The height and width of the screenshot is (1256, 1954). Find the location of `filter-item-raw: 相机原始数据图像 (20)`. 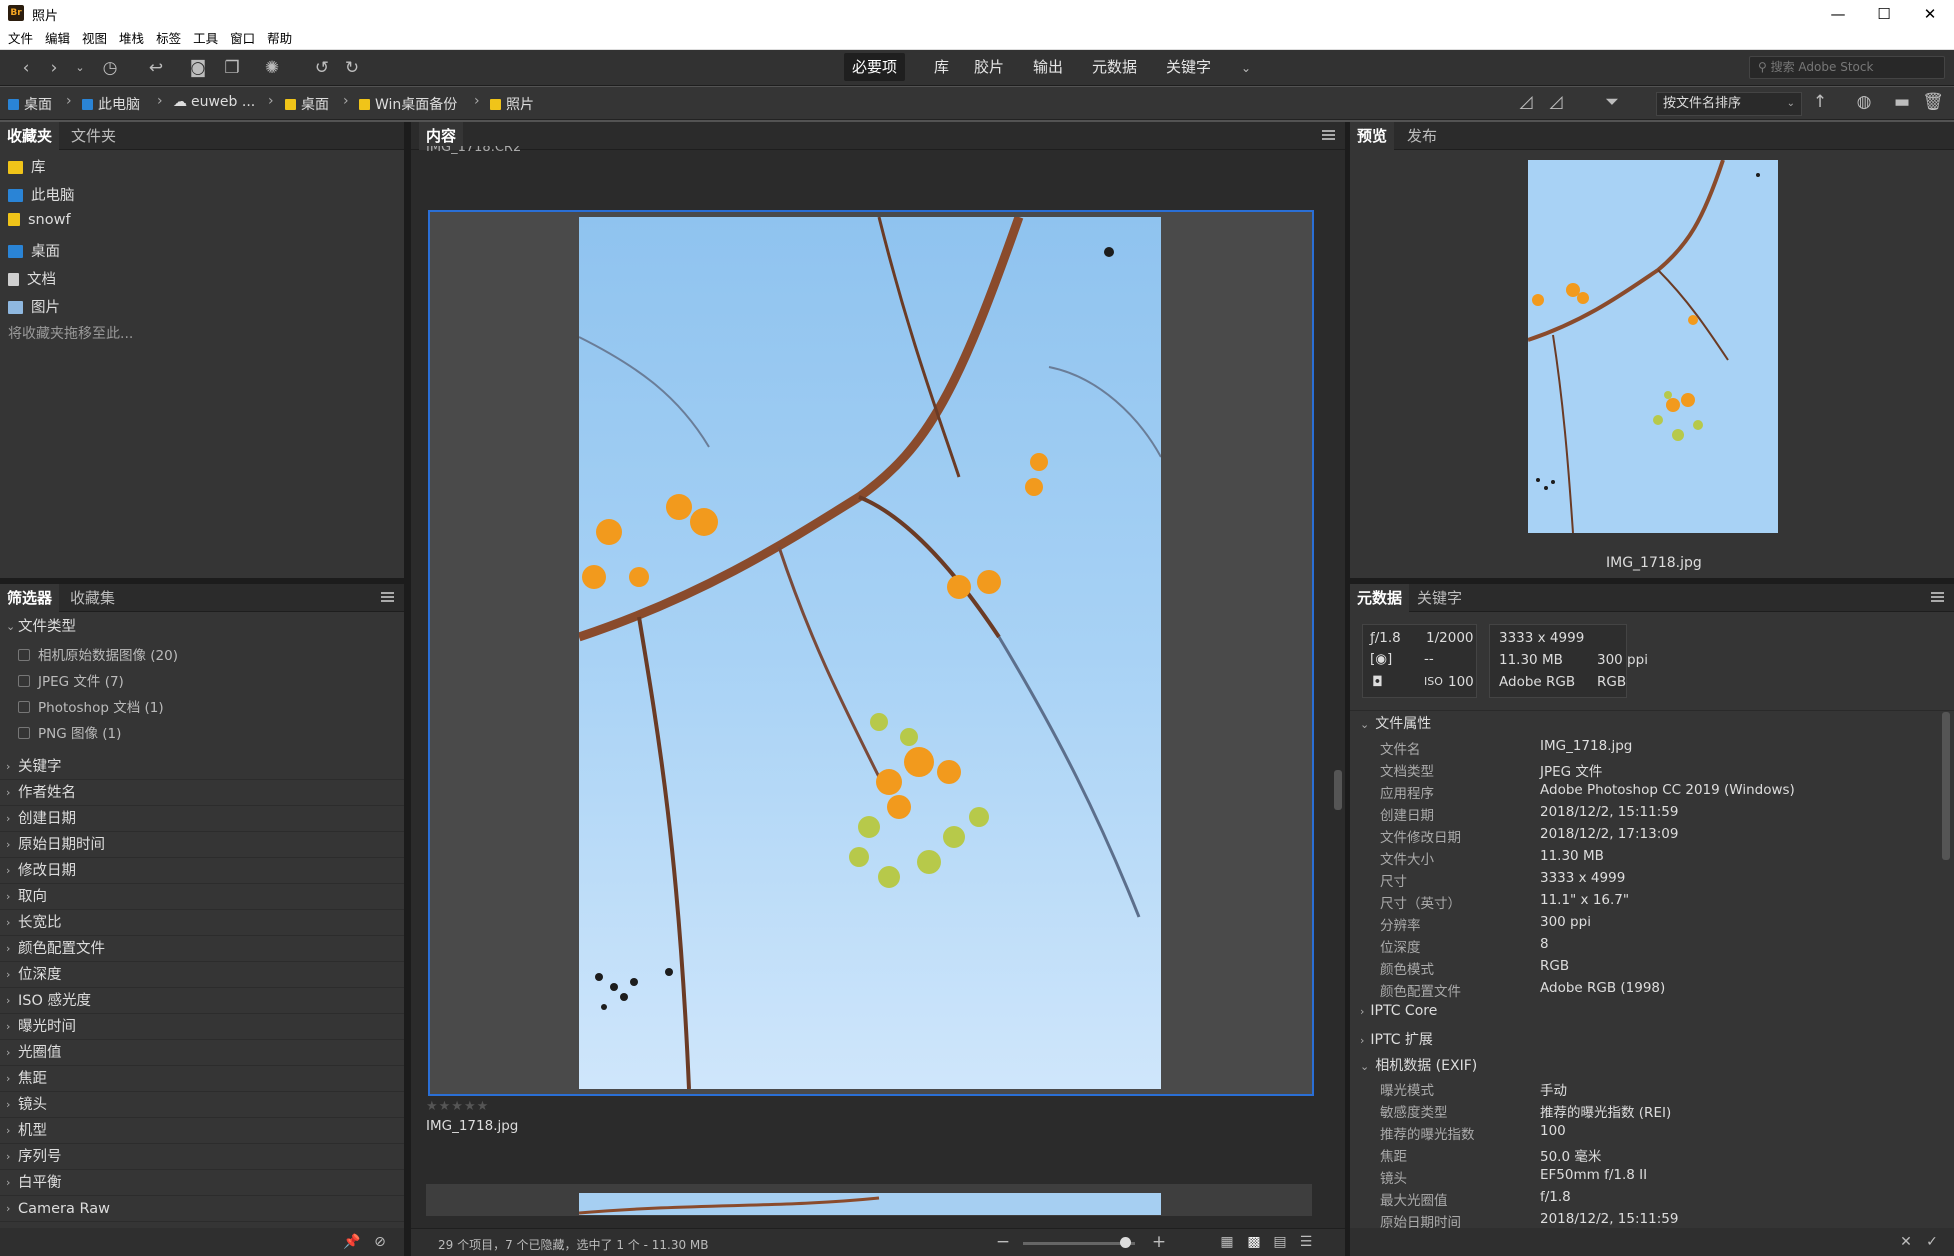

filter-item-raw: 相机原始数据图像 (20) is located at coordinates (98, 654).